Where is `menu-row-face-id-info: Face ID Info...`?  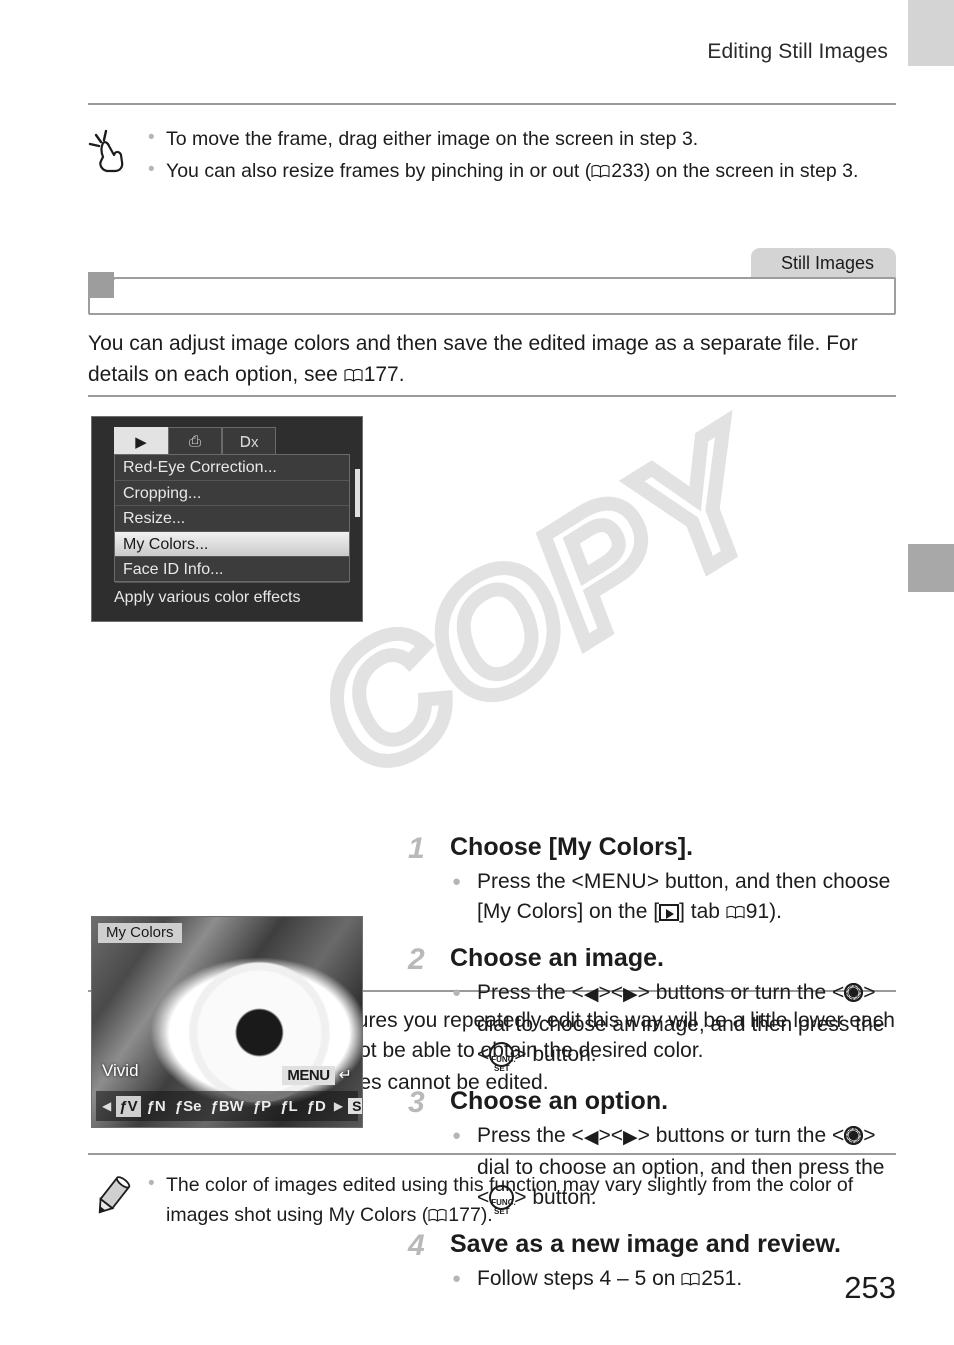
menu-row-face-id-info: Face ID Info... is located at coordinates (232, 570).